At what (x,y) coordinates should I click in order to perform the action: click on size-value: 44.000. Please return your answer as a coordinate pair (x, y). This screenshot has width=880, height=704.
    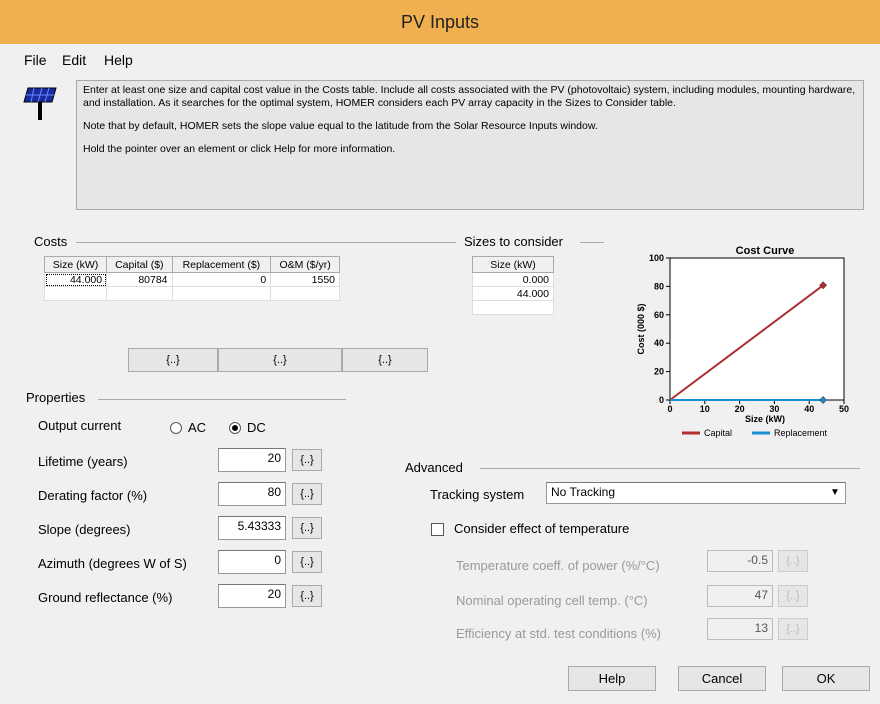
    Looking at the image, I should click on (513, 293).